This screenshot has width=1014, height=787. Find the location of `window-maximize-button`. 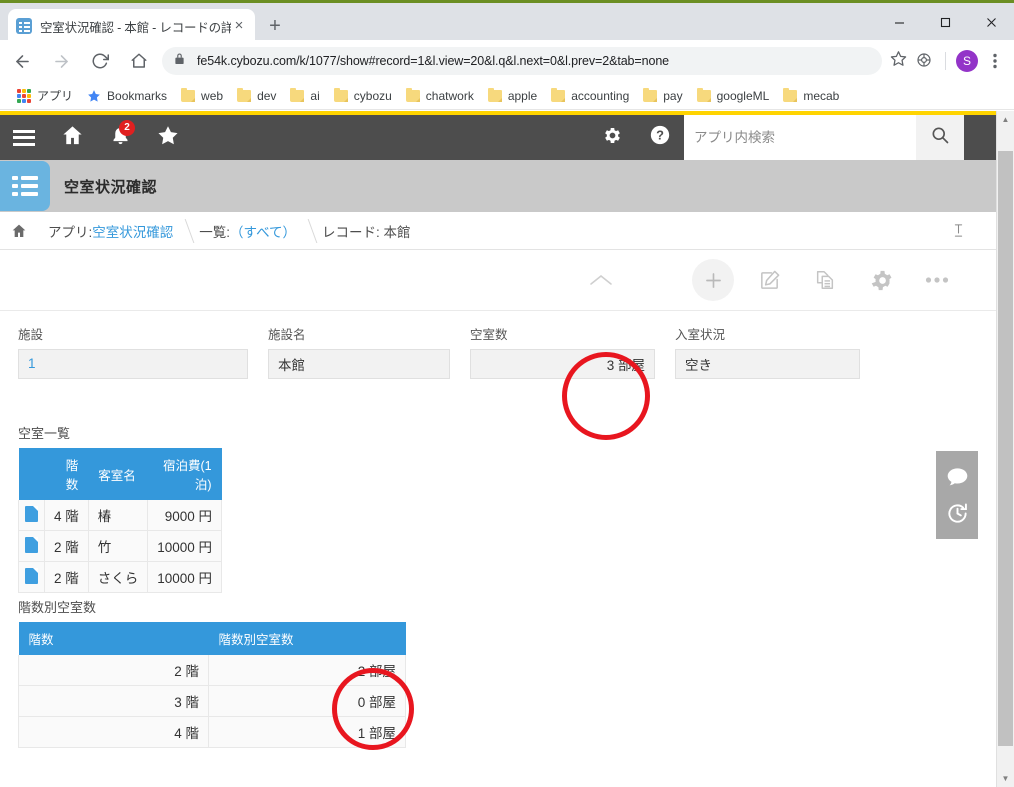

window-maximize-button is located at coordinates (945, 22).